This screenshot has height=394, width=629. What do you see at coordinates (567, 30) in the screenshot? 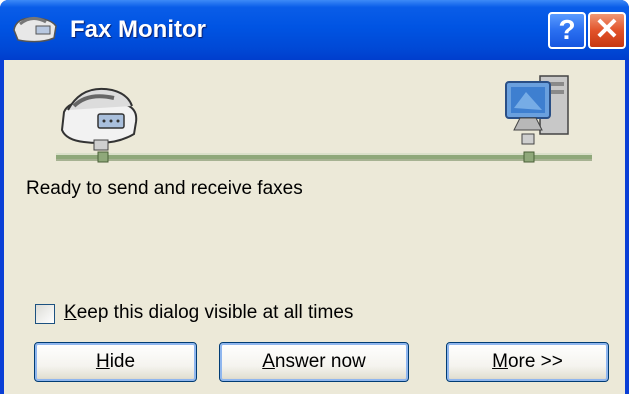
I see `help-button: ?` at bounding box center [567, 30].